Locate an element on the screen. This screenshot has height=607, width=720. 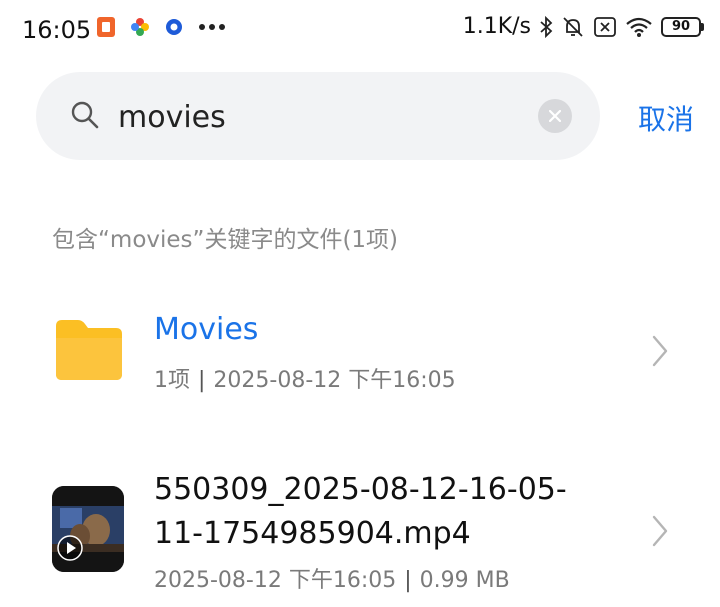
video-meta: 2025-08-12 下午16:05 | 0.99 MB is located at coordinates (332, 580).